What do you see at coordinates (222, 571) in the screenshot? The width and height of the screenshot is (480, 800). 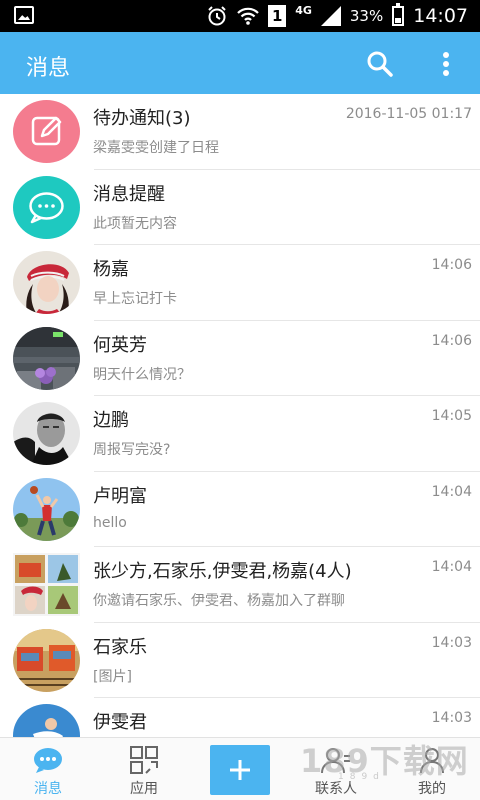 I see `contact-name: 张少方,石家乐,伊雯君,杨嘉(4人)` at bounding box center [222, 571].